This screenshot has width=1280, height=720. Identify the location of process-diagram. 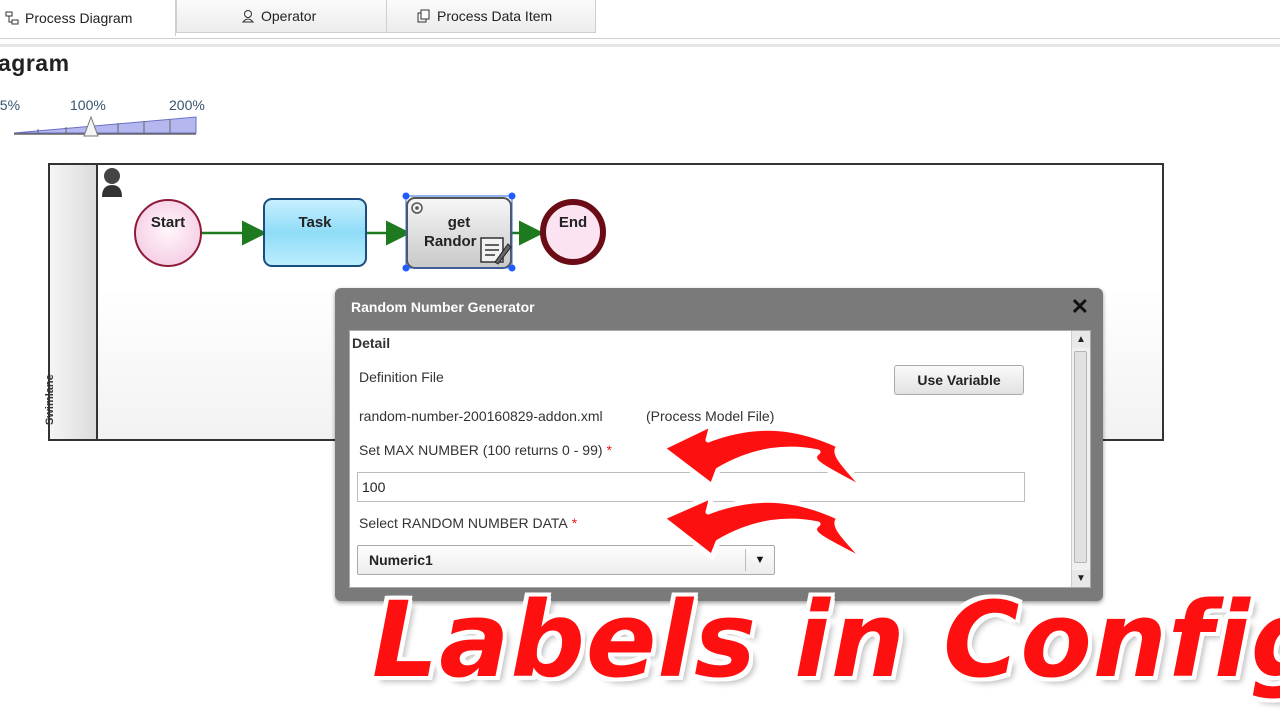
(370, 232).